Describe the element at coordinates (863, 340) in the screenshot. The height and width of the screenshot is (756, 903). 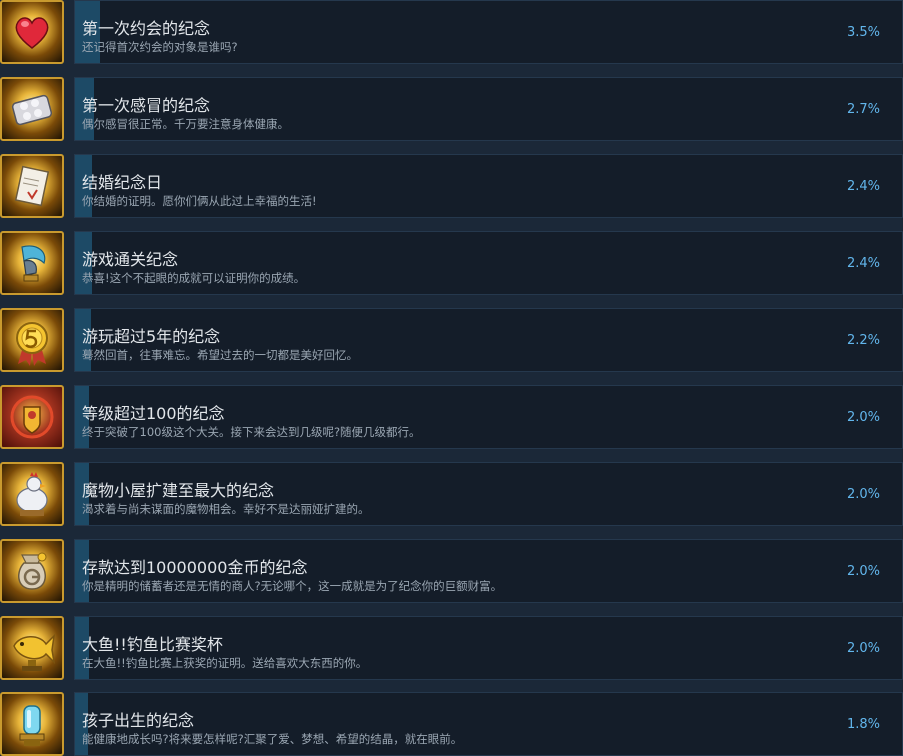
I see `unlock-percent: 2.2%` at that location.